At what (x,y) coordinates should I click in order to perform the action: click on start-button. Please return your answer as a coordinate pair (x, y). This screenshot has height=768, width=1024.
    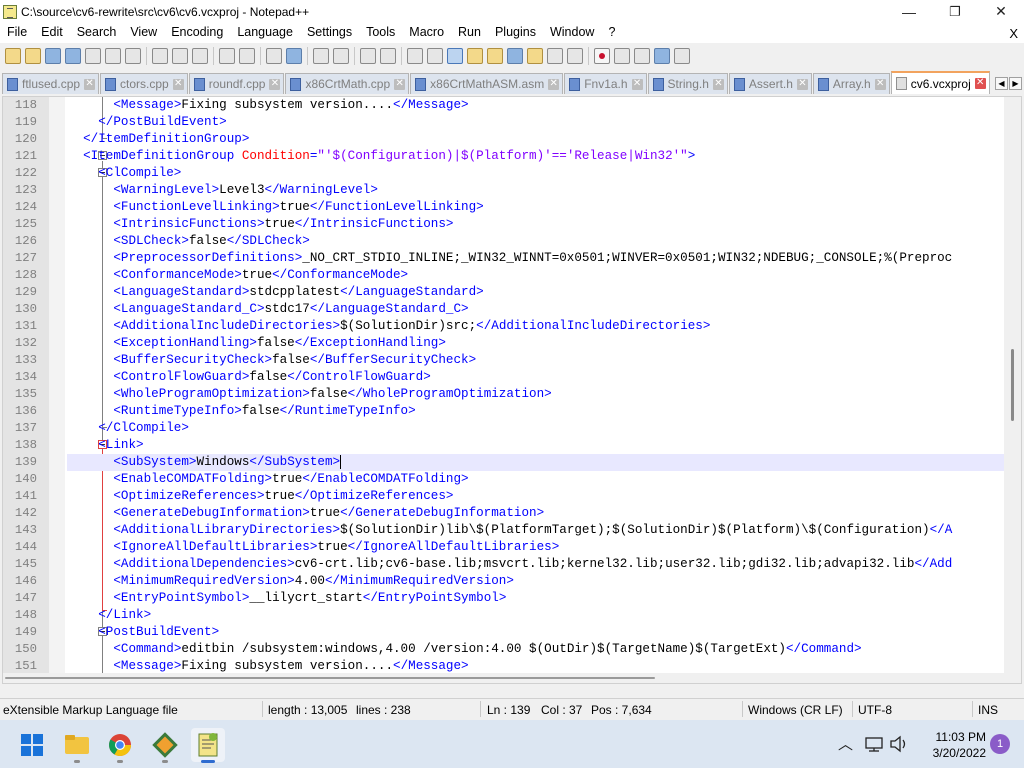
    Looking at the image, I should click on (32, 745).